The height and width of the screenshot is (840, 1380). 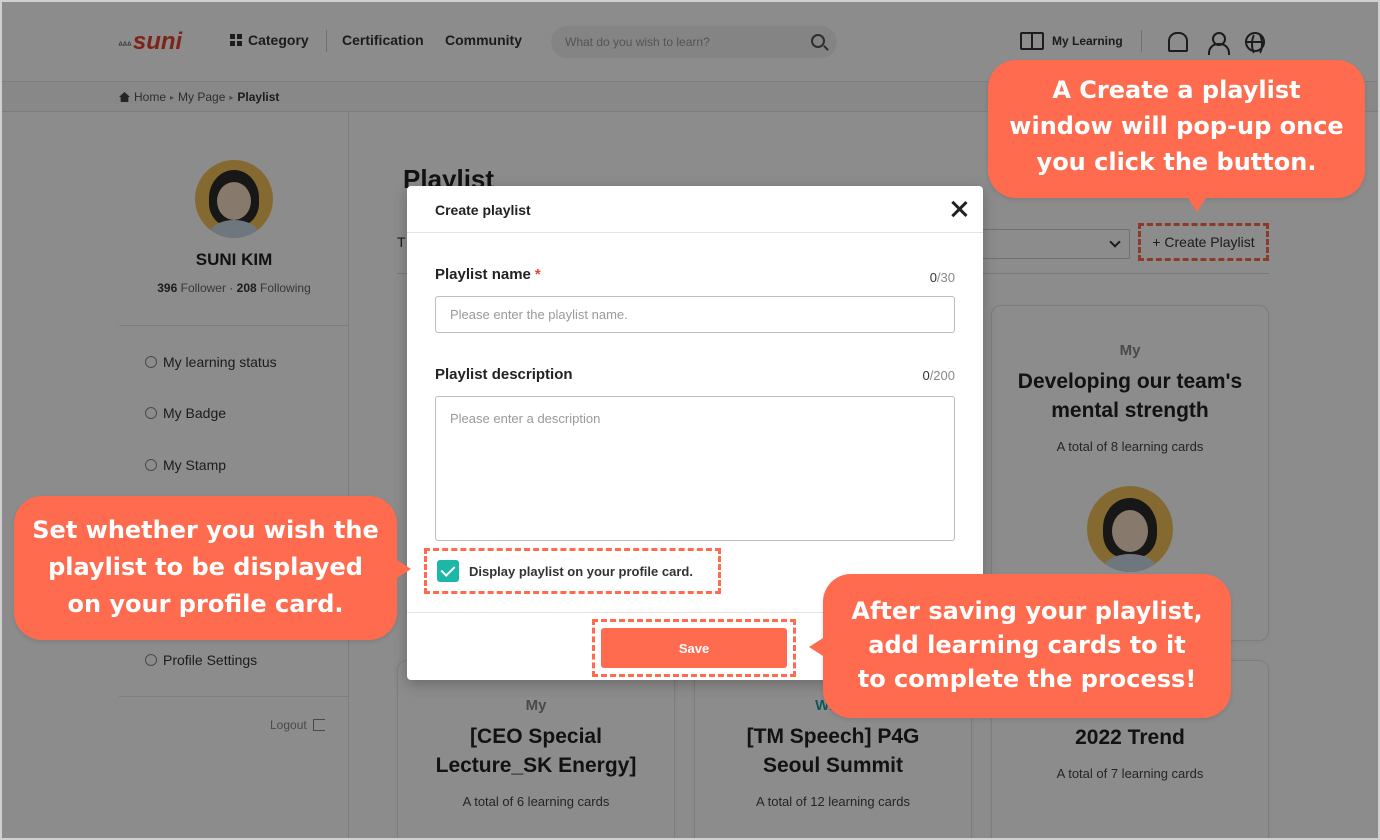 What do you see at coordinates (205, 604) in the screenshot?
I see `callout-line: on your profile card.` at bounding box center [205, 604].